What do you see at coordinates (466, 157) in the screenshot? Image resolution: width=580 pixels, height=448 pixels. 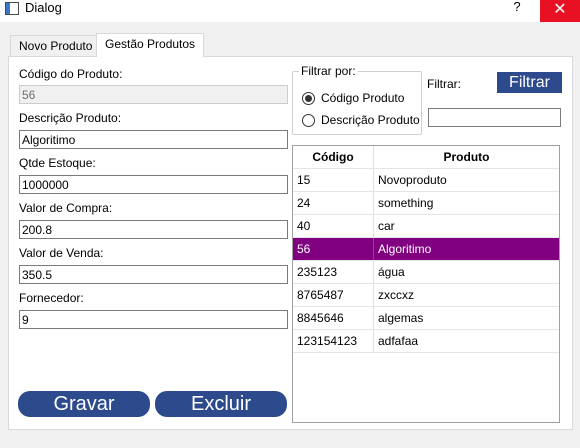 I see `column-header-produto: Produto` at bounding box center [466, 157].